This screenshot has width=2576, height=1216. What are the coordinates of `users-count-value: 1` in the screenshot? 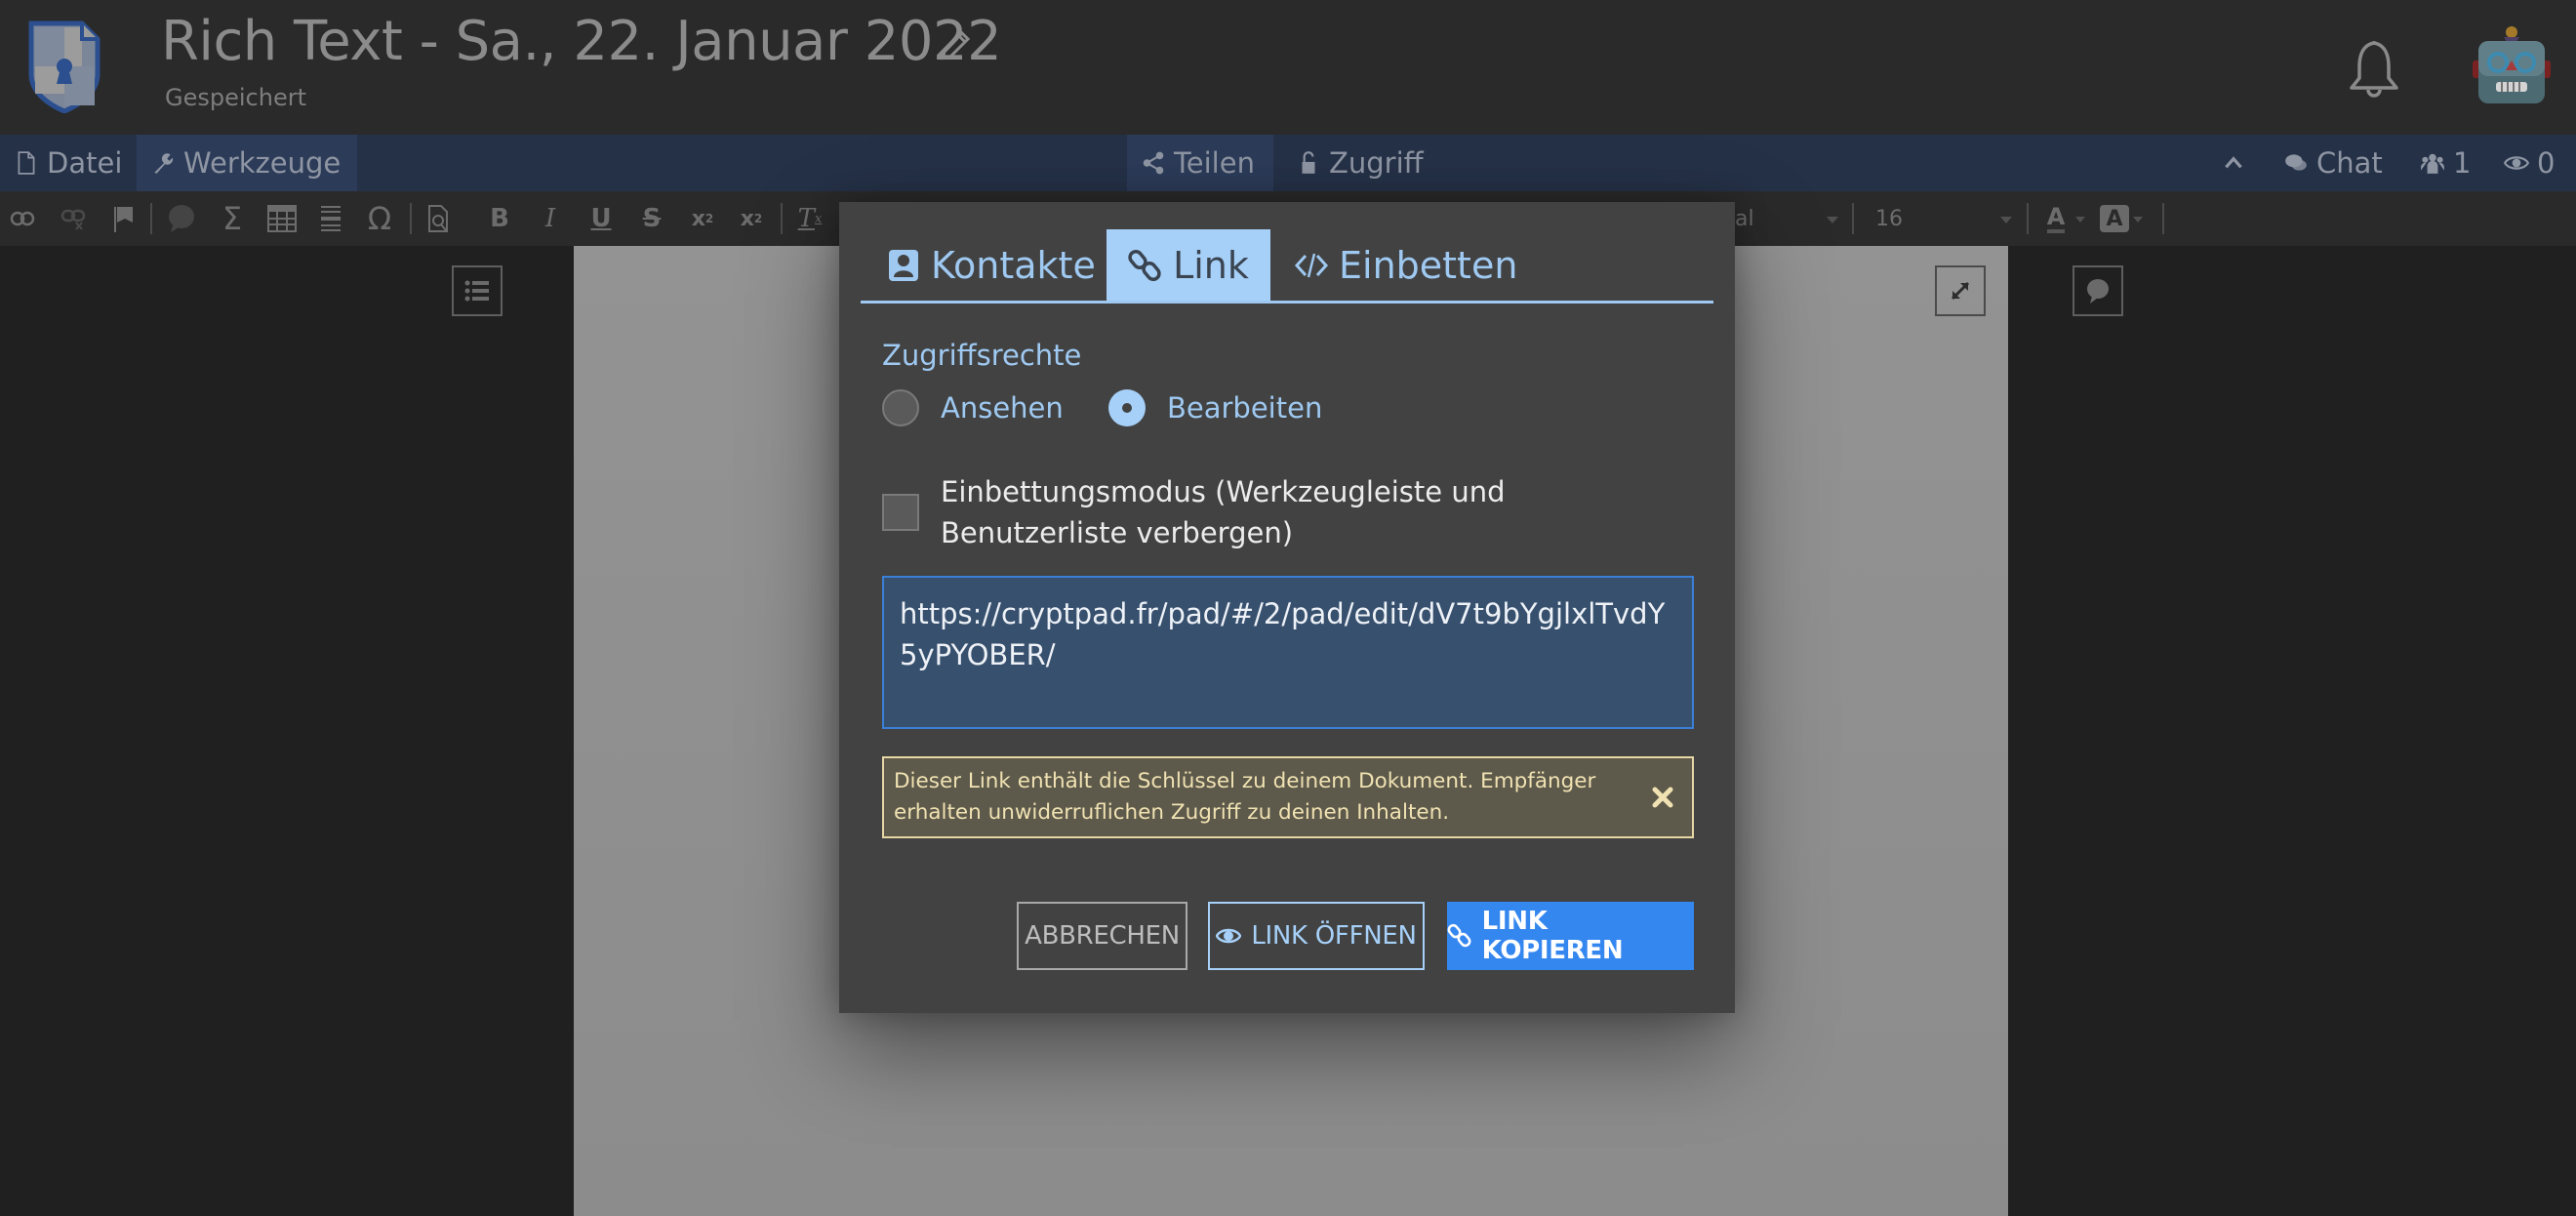 It's located at (2462, 163).